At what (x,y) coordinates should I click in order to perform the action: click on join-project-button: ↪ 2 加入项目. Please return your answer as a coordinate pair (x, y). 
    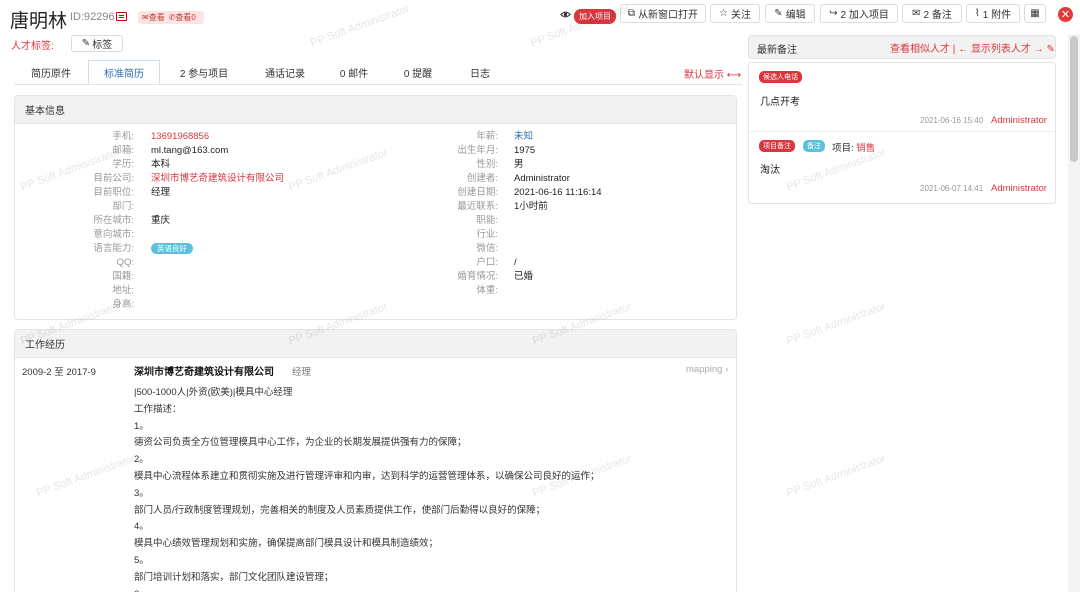
    Looking at the image, I should click on (859, 13).